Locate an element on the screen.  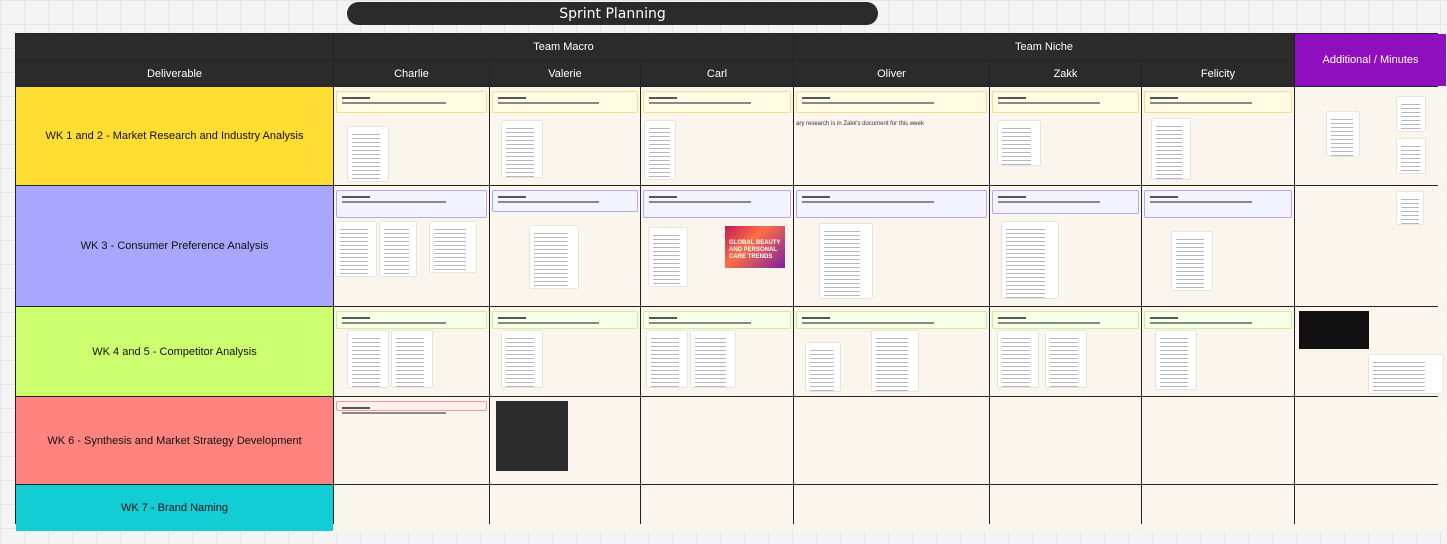
header-blank is located at coordinates (174, 47).